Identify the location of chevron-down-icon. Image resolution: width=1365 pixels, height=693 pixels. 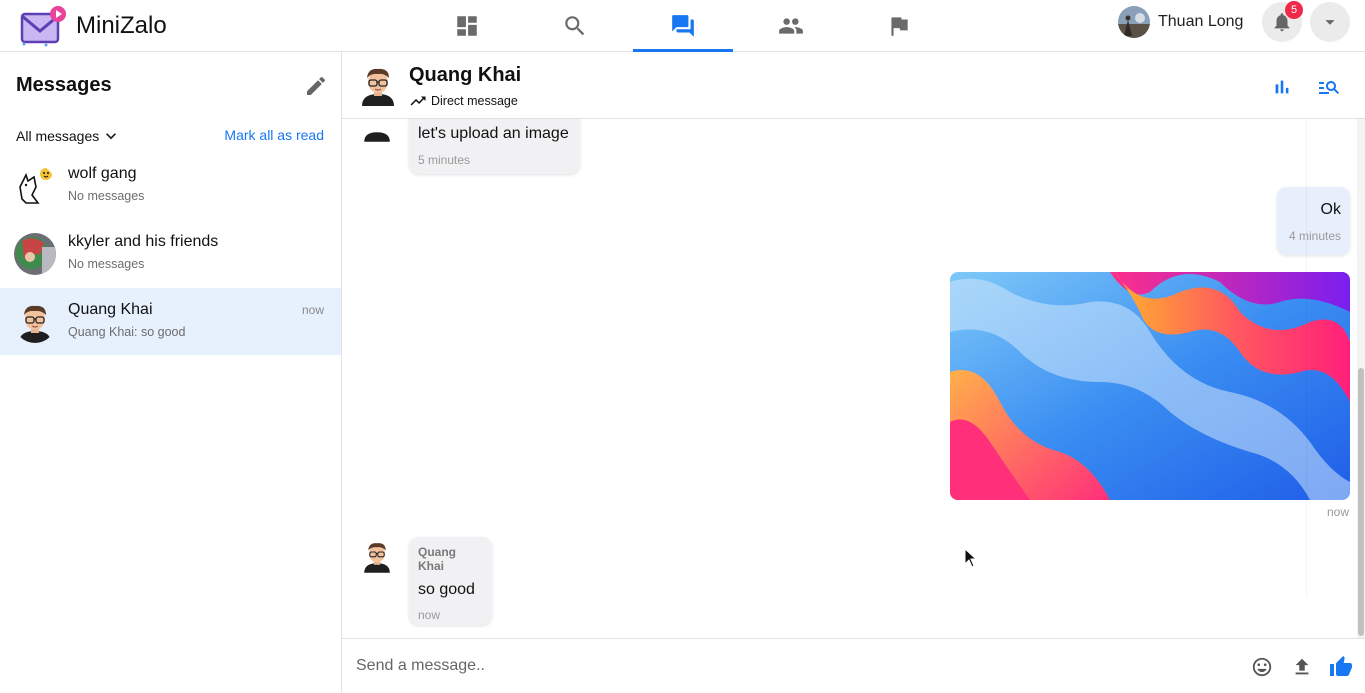
(111, 136).